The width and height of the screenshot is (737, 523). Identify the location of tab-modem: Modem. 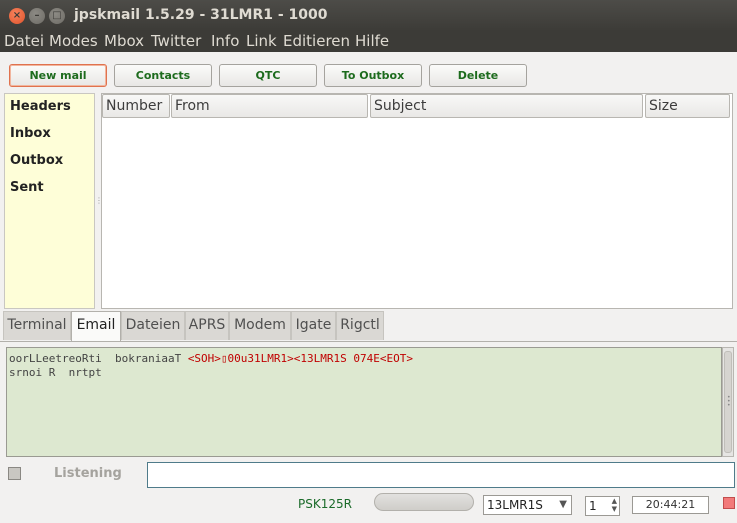
(260, 325).